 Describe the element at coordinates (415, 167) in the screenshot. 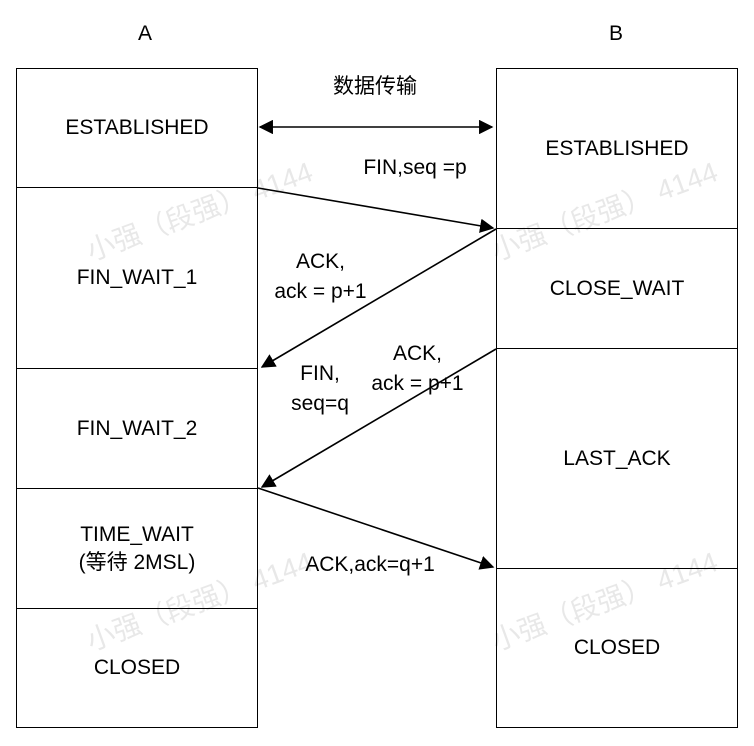

I see `fin1-label: FIN,seq =p` at that location.